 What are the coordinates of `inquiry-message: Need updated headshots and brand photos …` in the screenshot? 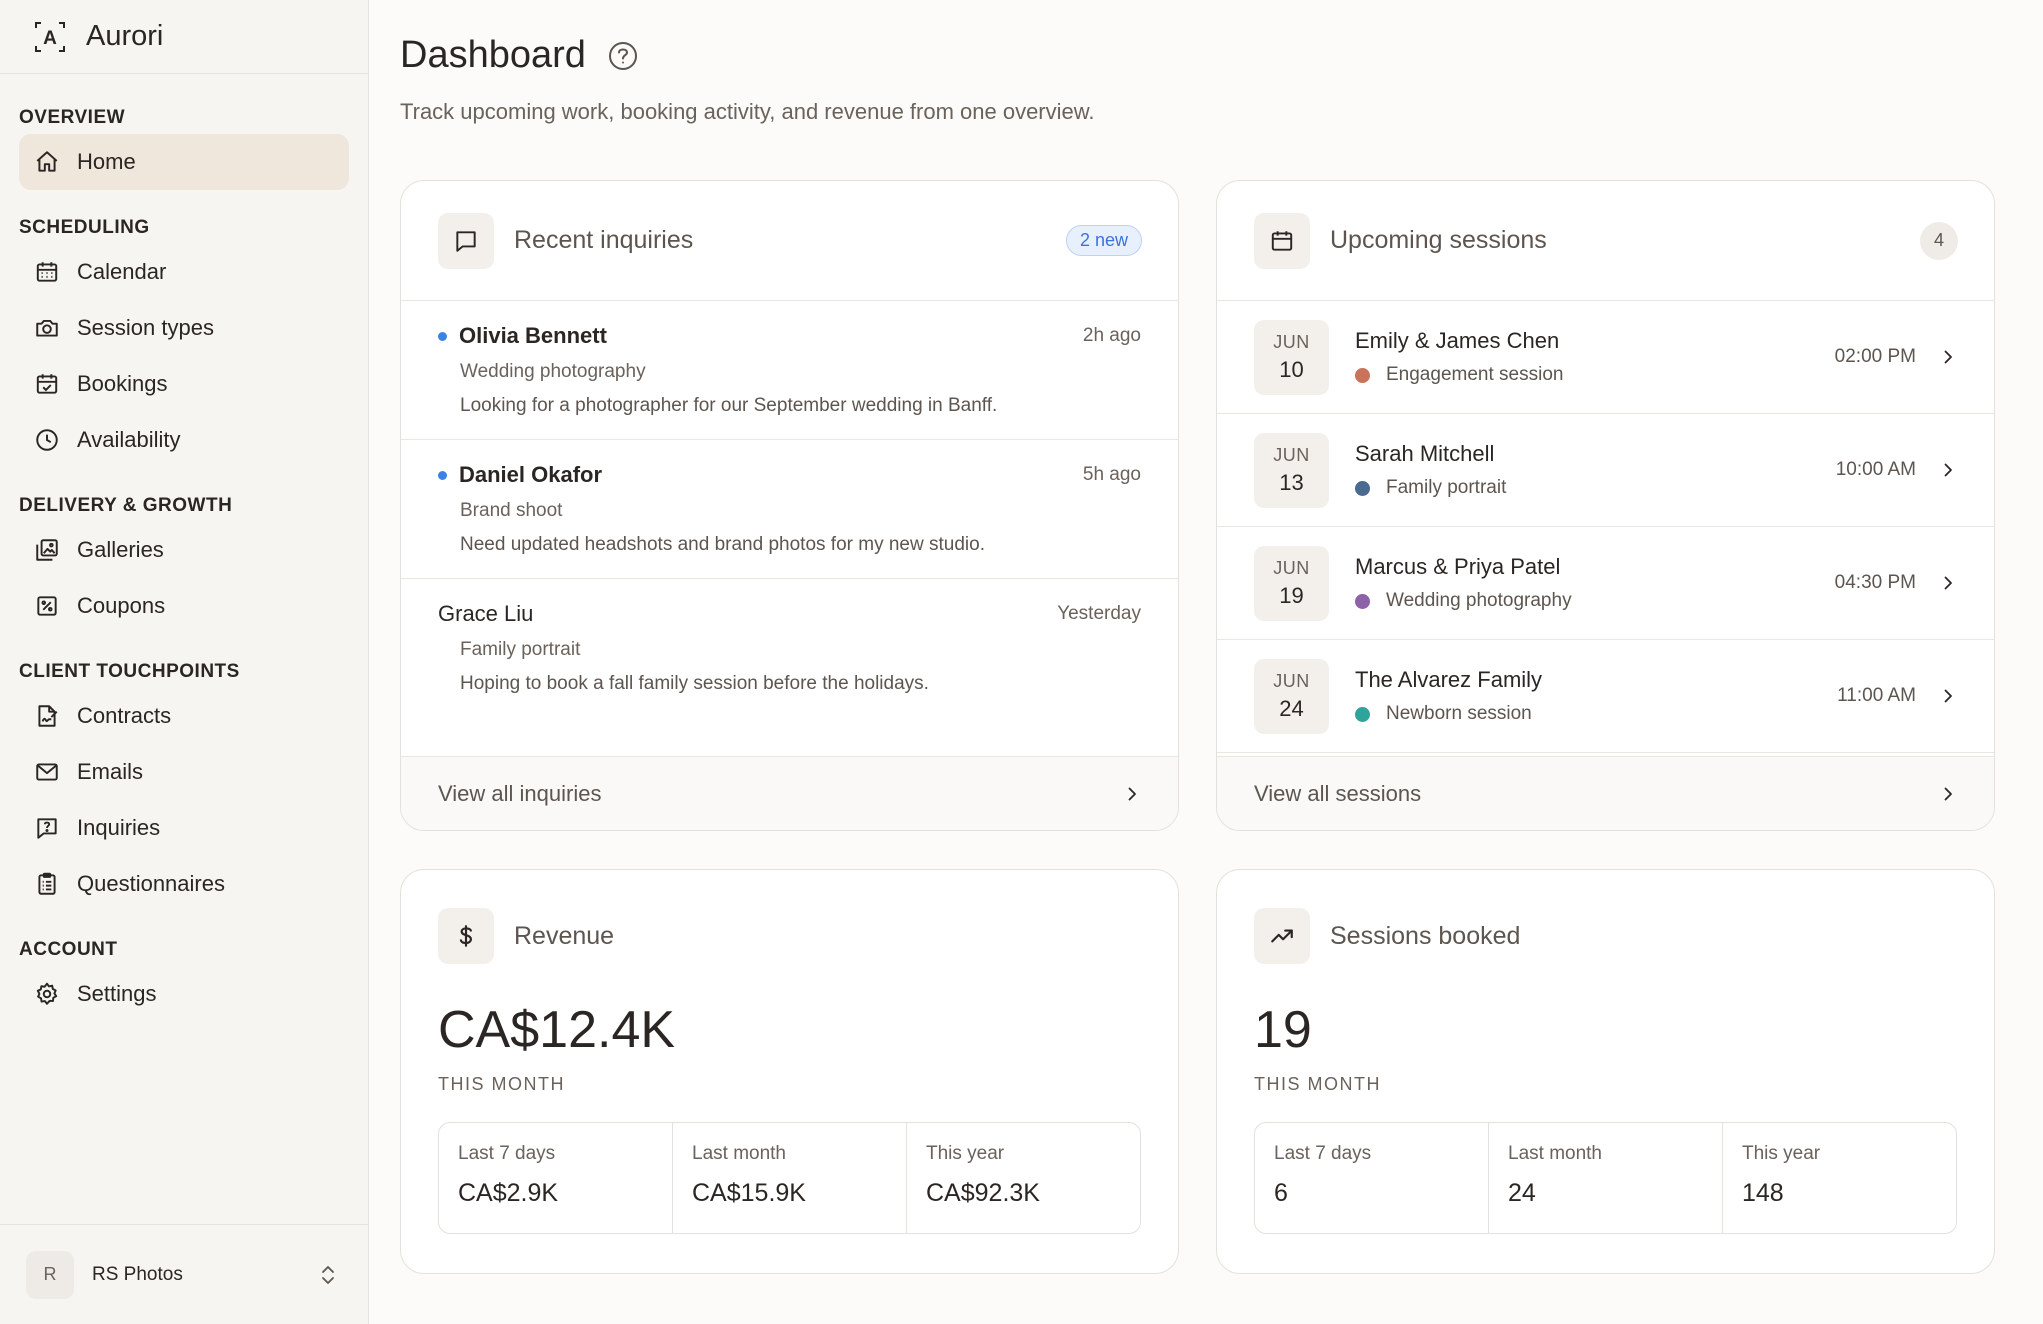 It's located at (722, 544).